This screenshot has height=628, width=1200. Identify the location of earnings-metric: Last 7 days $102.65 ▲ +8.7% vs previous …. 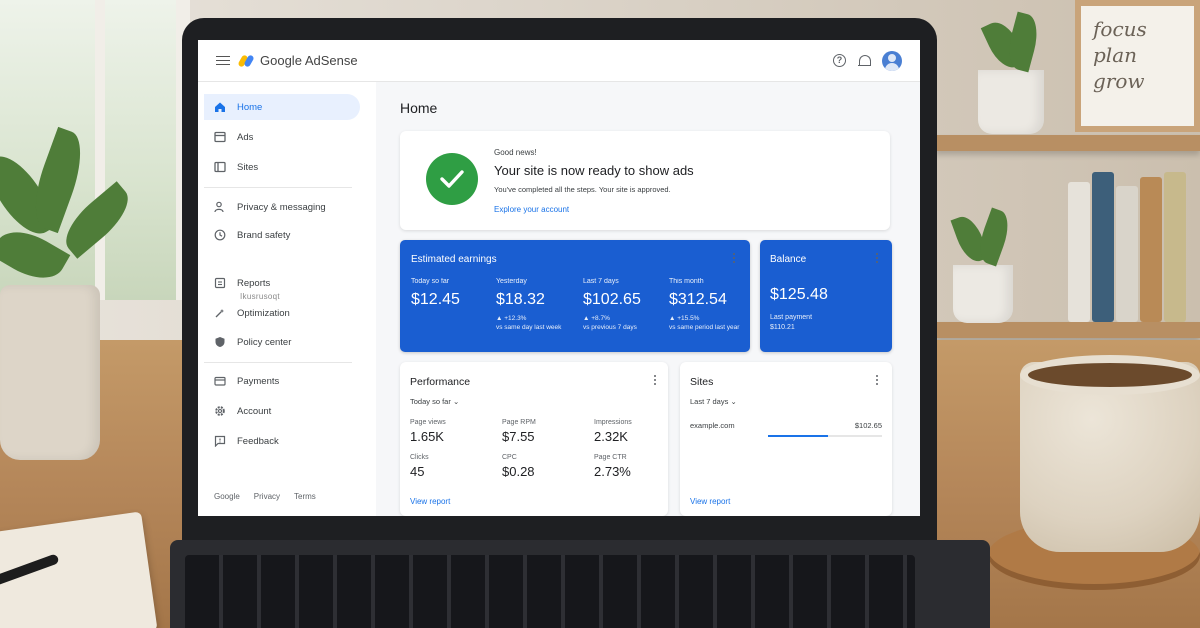
(623, 305).